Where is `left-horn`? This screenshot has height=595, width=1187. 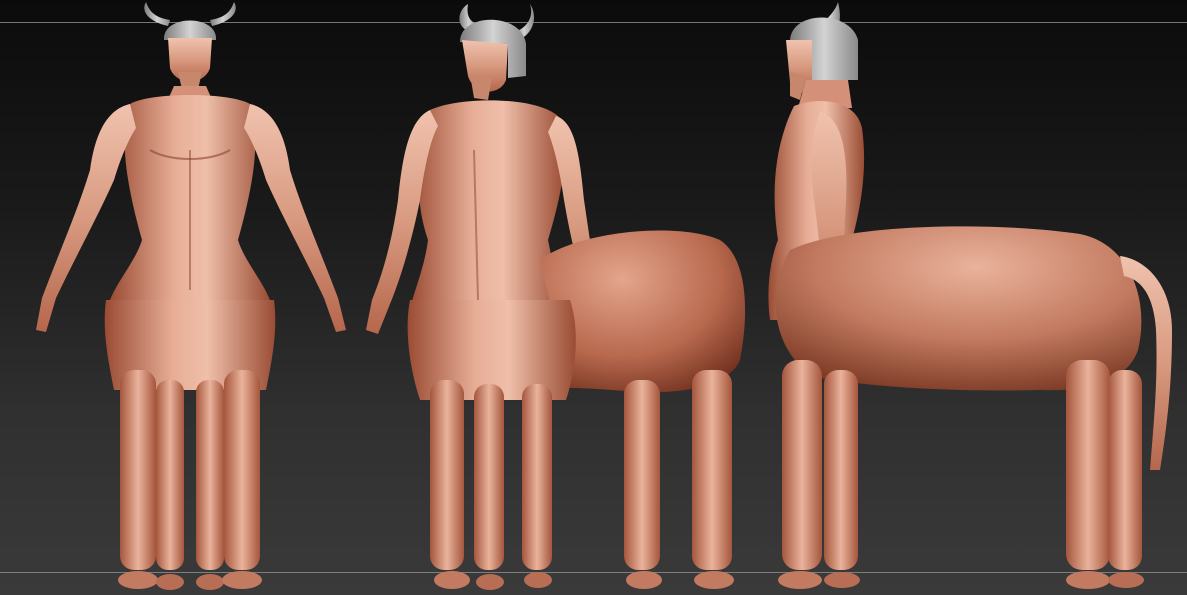
left-horn is located at coordinates (157, 14).